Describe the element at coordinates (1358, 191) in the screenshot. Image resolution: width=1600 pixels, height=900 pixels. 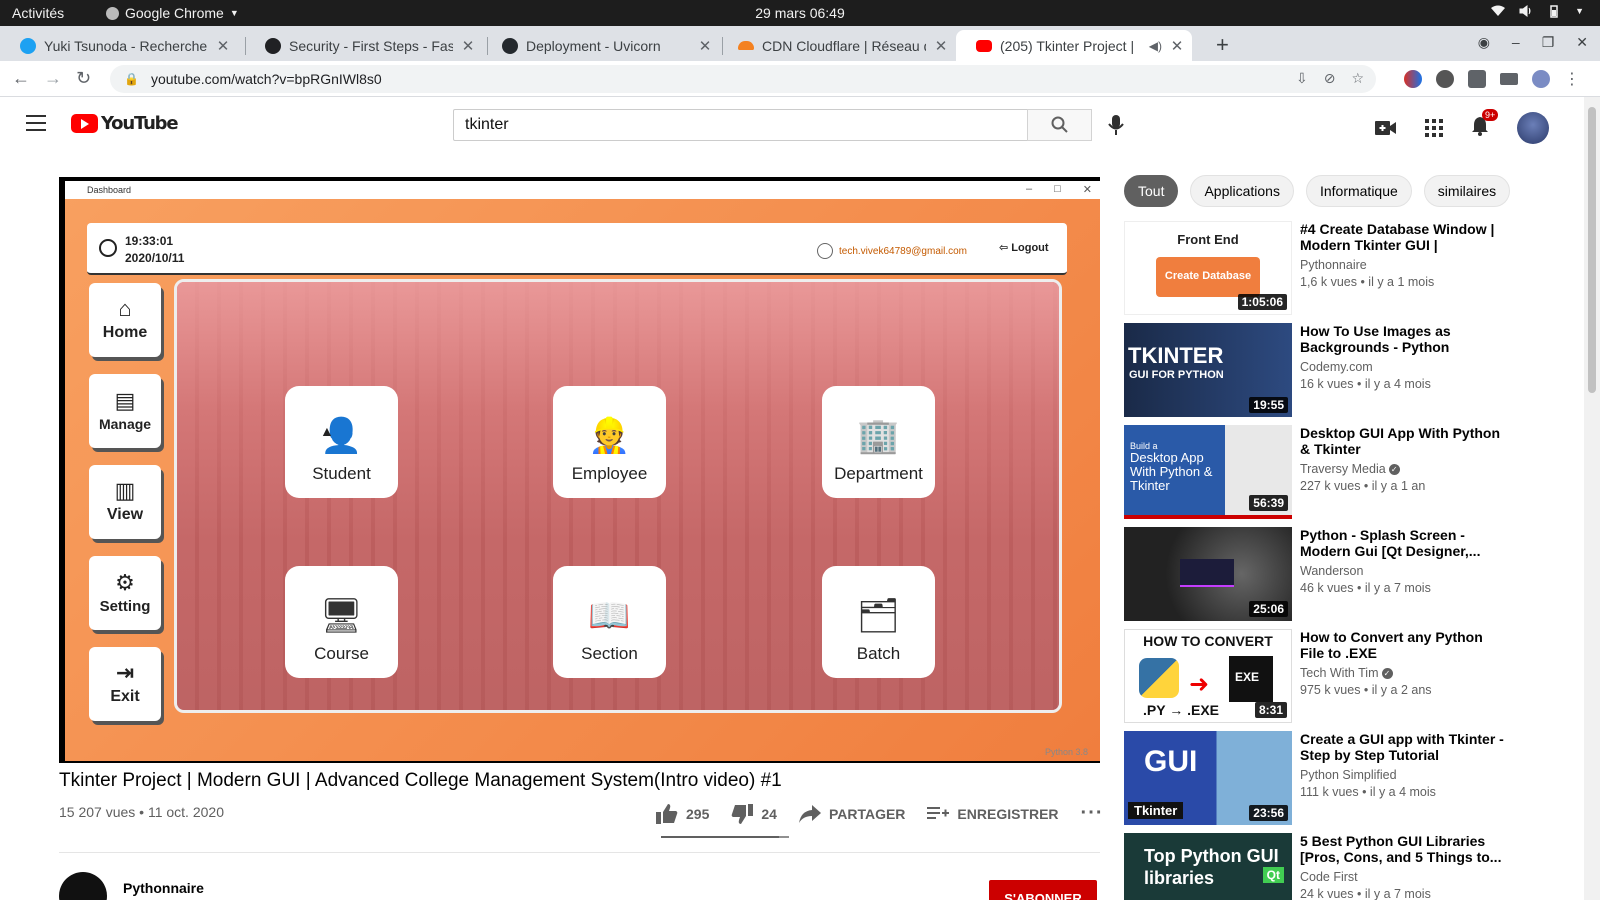
I see `chip-informatique: Informatique` at that location.